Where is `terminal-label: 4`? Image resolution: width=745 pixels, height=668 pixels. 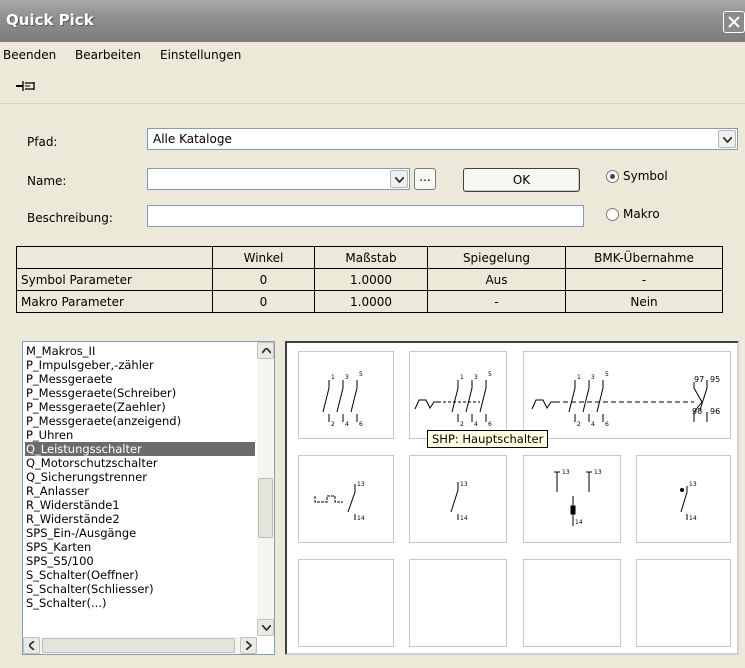 terminal-label: 4 is located at coordinates (347, 424).